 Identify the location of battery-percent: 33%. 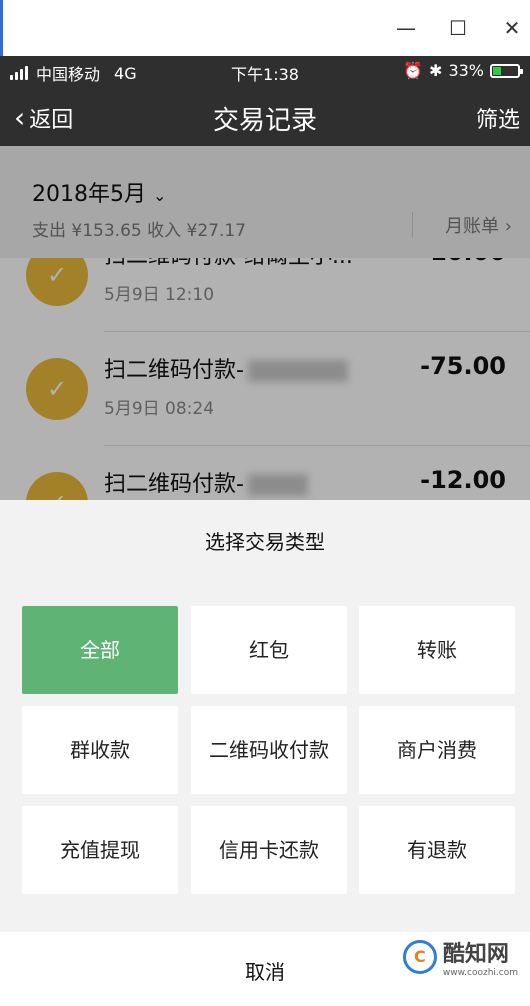
(466, 70).